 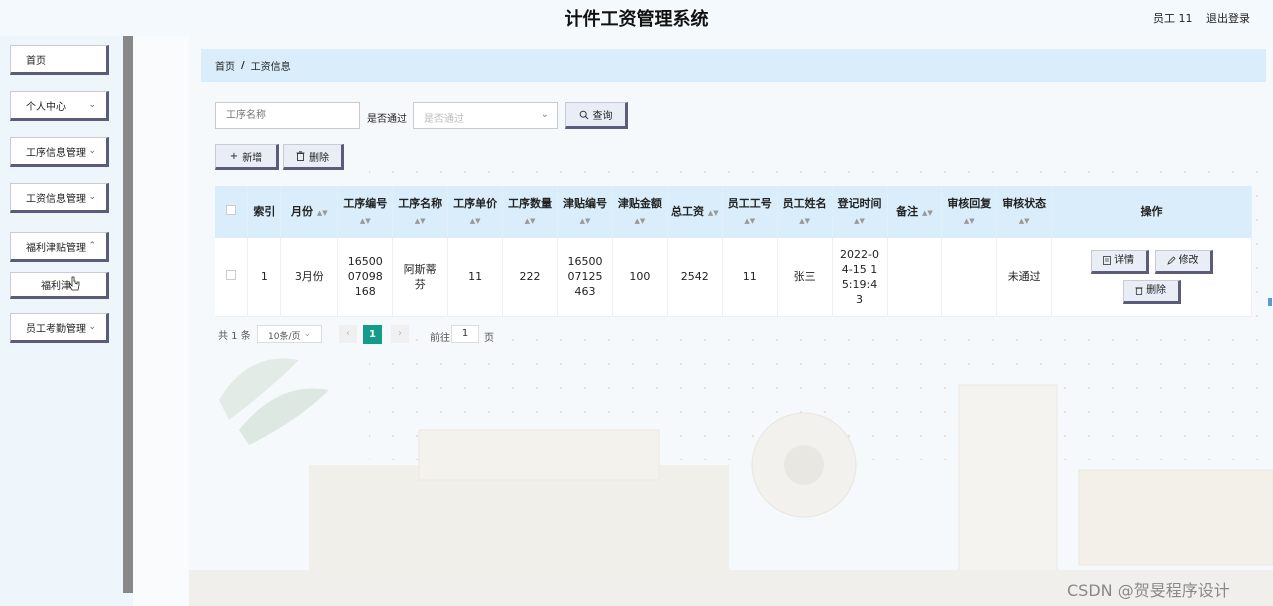 I want to click on query-button: 查询, so click(x=596, y=115).